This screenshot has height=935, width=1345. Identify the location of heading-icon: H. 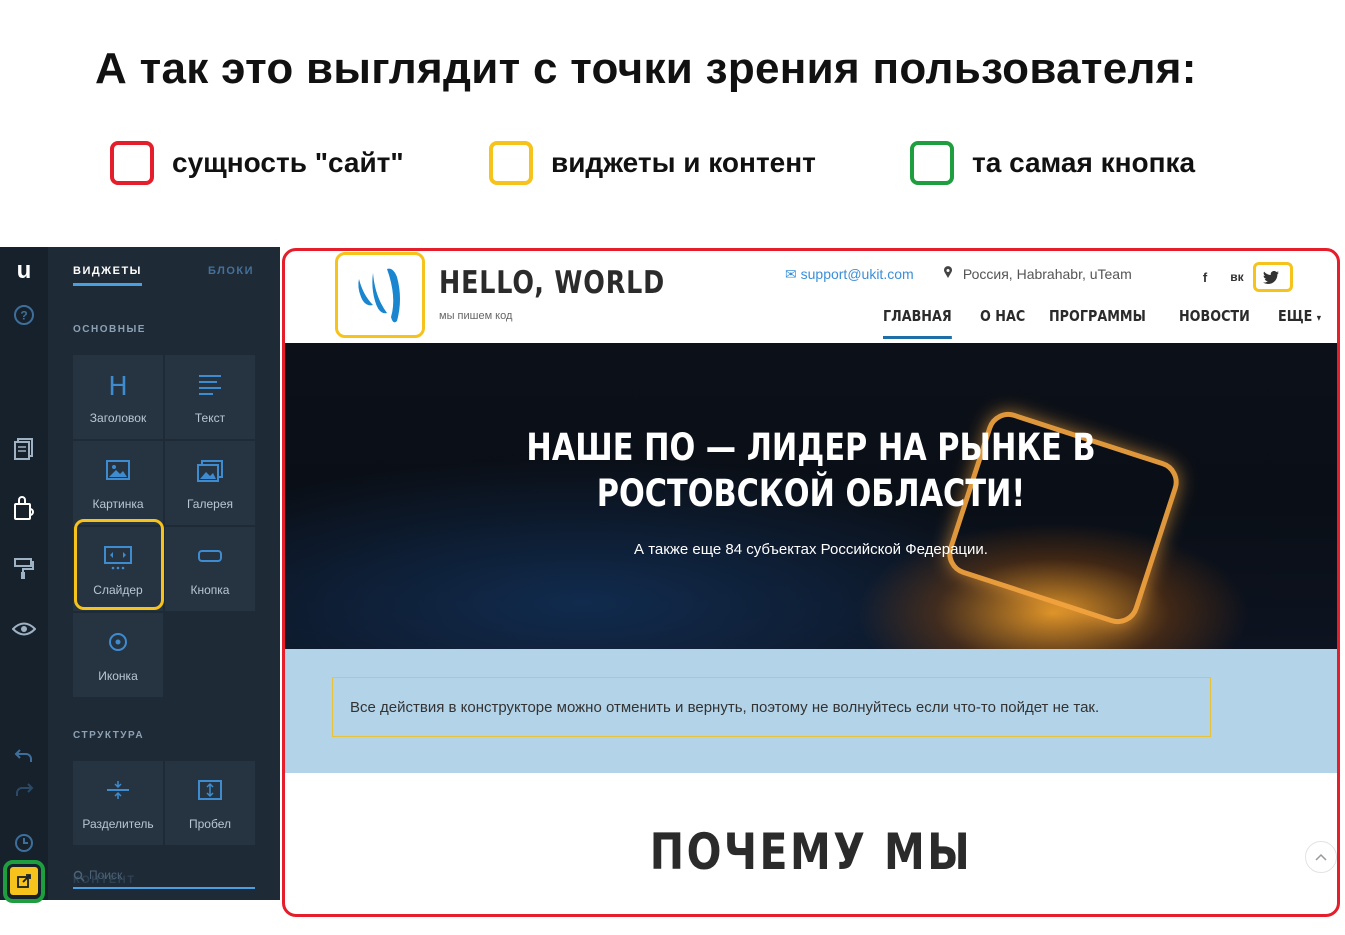
(118, 386).